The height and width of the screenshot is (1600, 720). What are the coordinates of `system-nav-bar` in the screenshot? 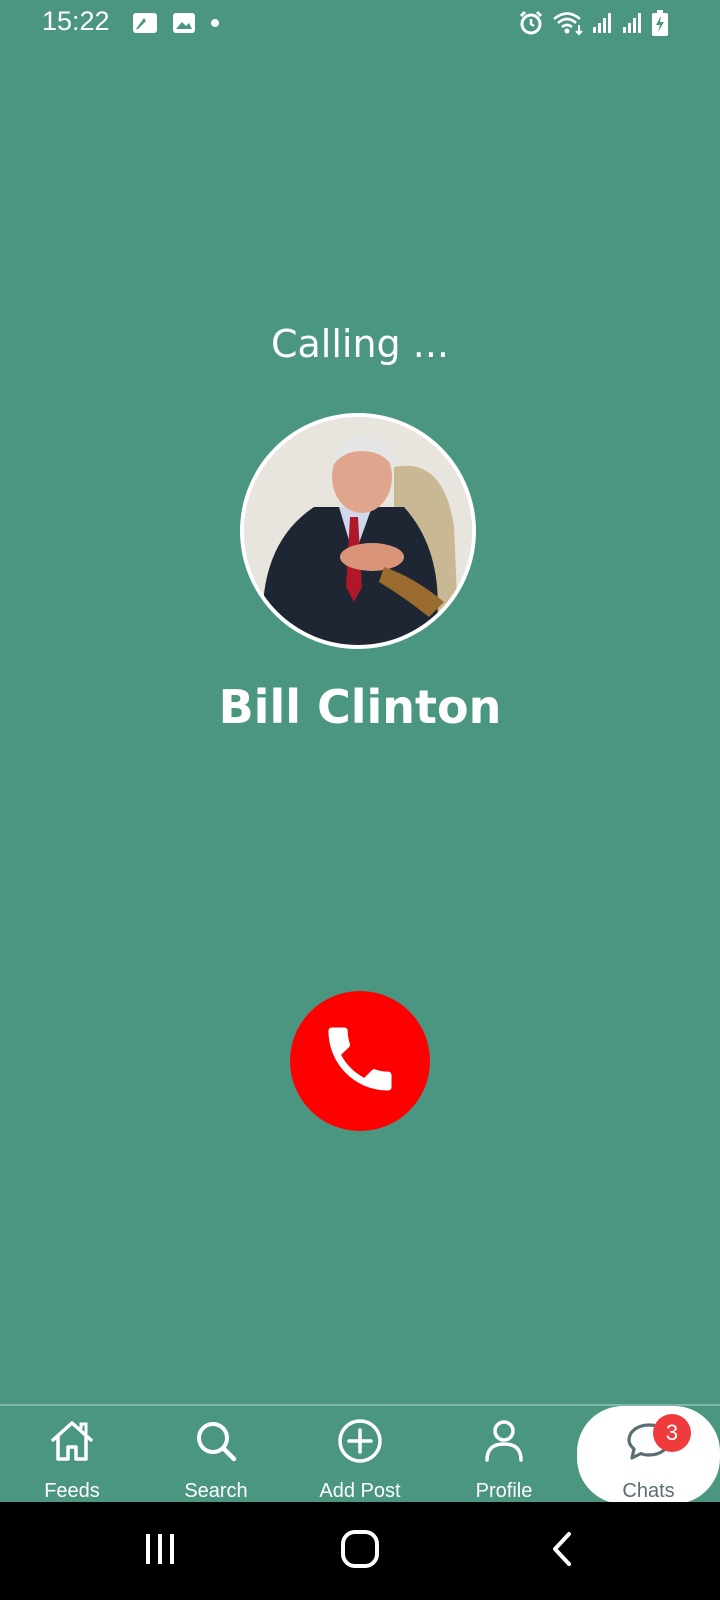 It's located at (360, 1551).